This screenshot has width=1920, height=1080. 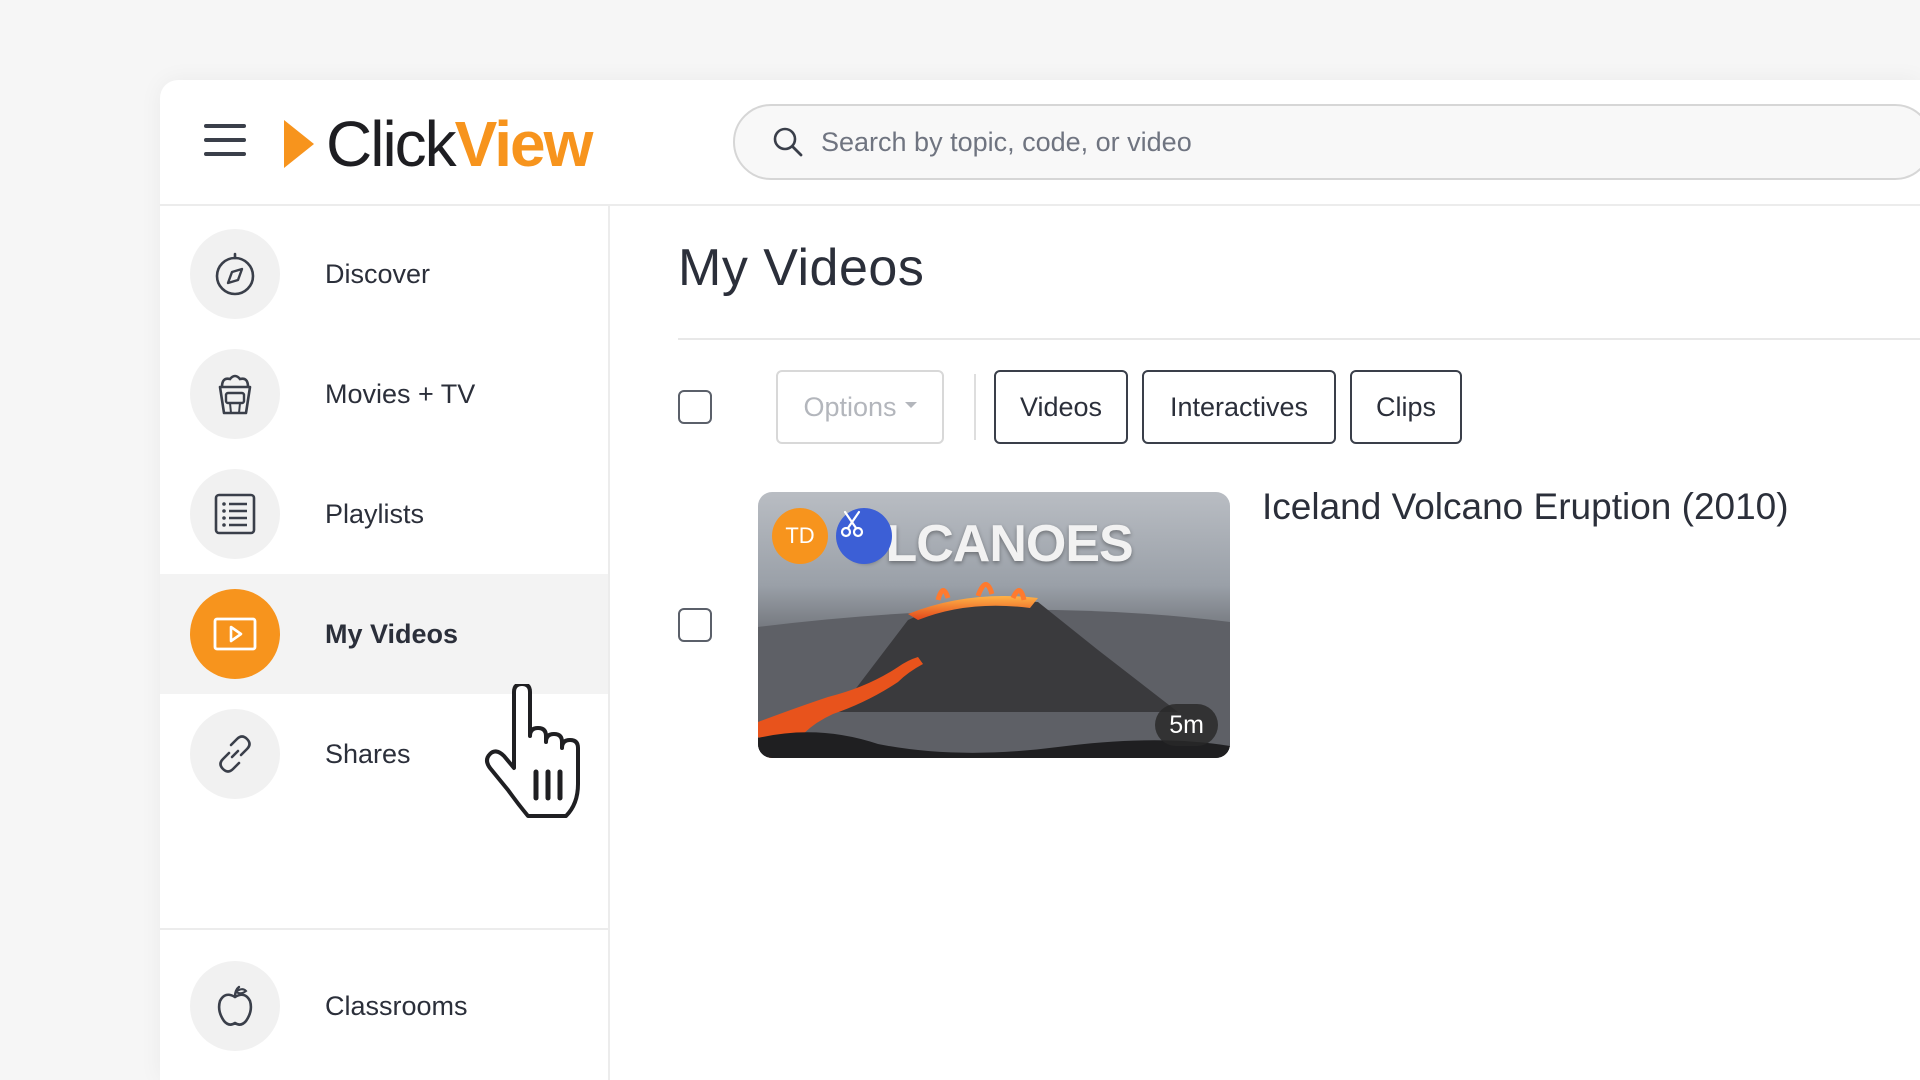 I want to click on logo-play-icon, so click(x=299, y=144).